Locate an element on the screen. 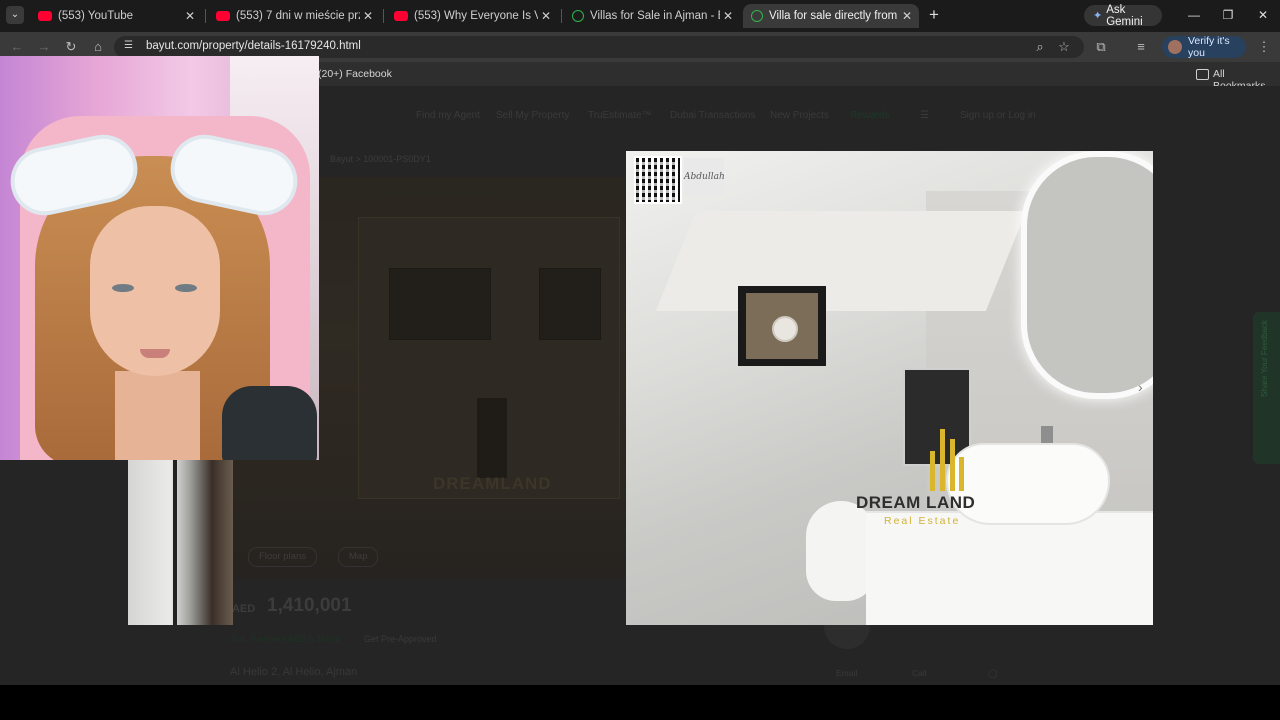  nav-find-agent: Find my Agent is located at coordinates (448, 115).